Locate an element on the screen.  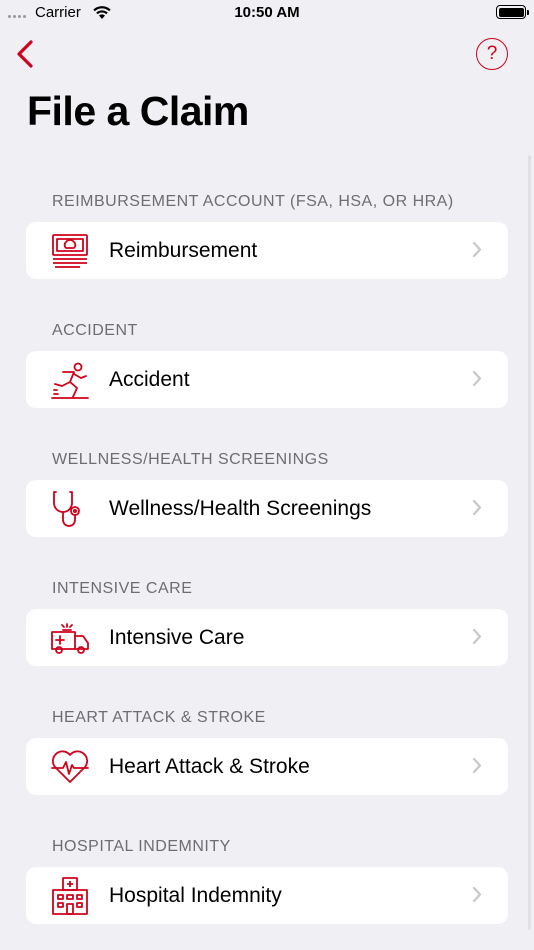
help-icon: ? is located at coordinates (492, 53).